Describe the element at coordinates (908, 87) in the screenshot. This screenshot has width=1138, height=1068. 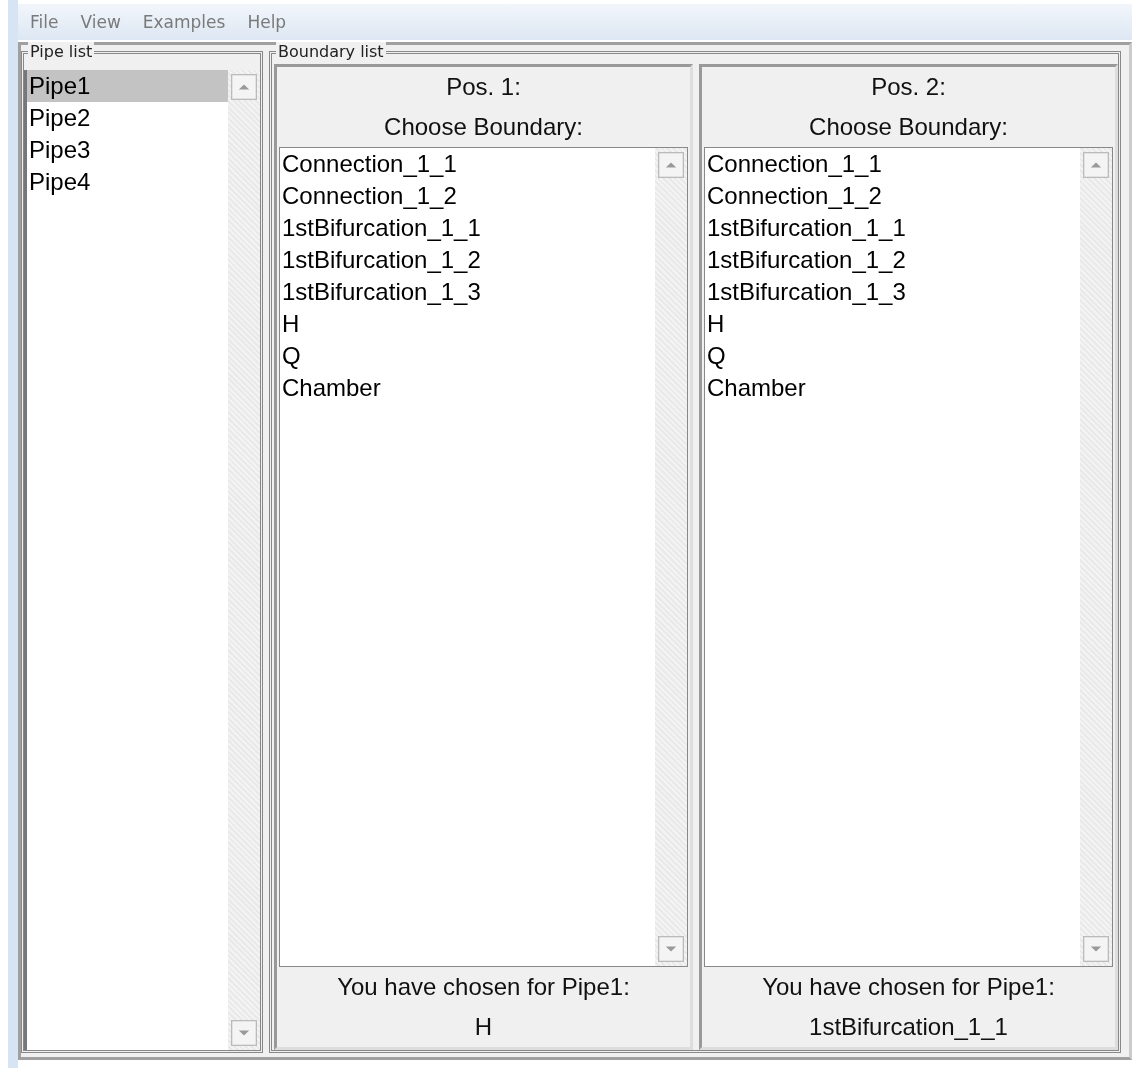
I see `position-heading: Pos. 2:` at that location.